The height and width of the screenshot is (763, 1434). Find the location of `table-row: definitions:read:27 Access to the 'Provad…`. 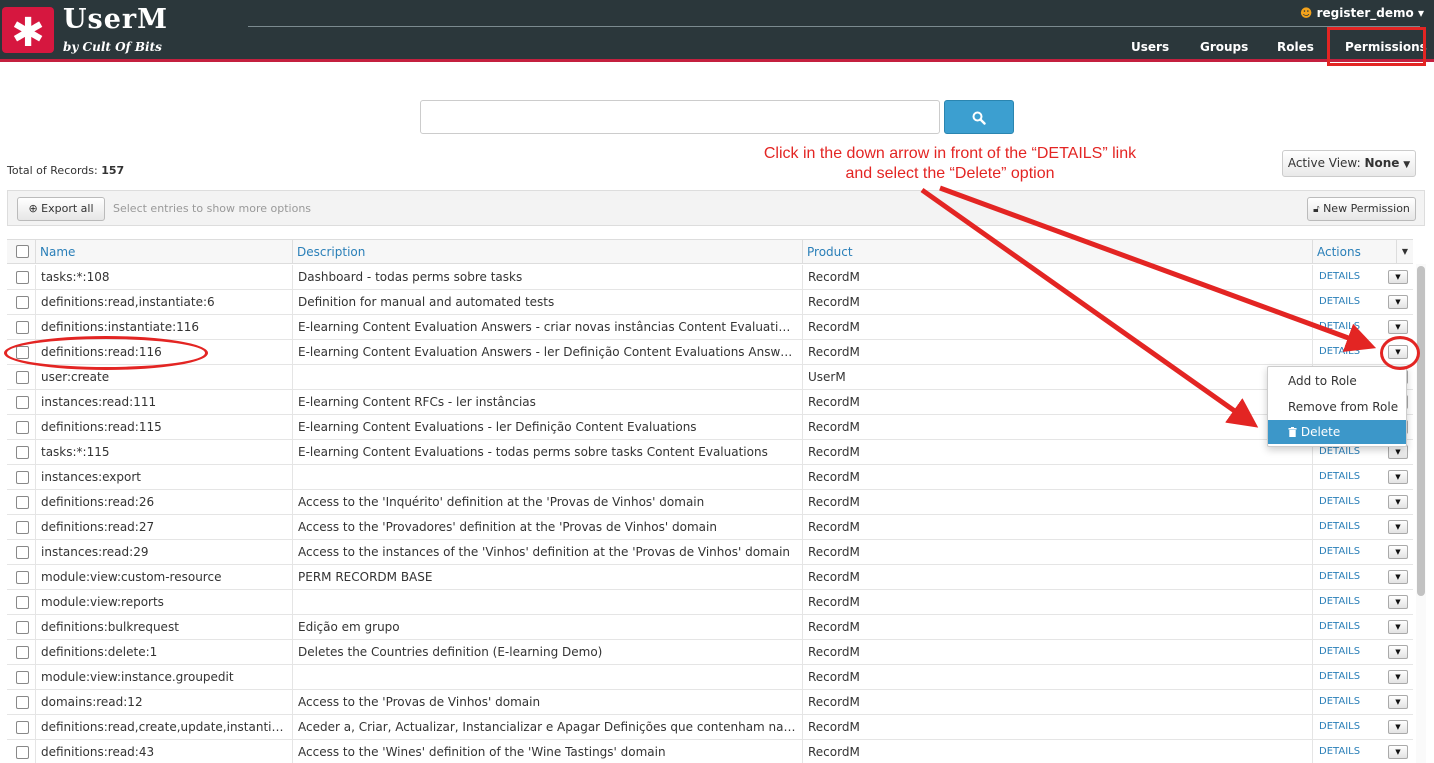

table-row: definitions:read:27 Access to the 'Provad… is located at coordinates (710, 527).